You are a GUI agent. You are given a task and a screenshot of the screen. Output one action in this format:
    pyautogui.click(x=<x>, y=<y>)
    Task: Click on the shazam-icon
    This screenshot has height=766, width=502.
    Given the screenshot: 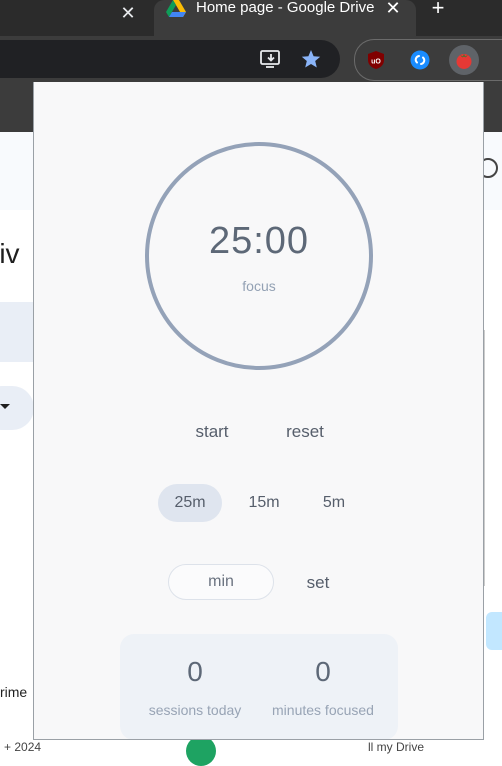 What is the action you would take?
    pyautogui.click(x=420, y=60)
    